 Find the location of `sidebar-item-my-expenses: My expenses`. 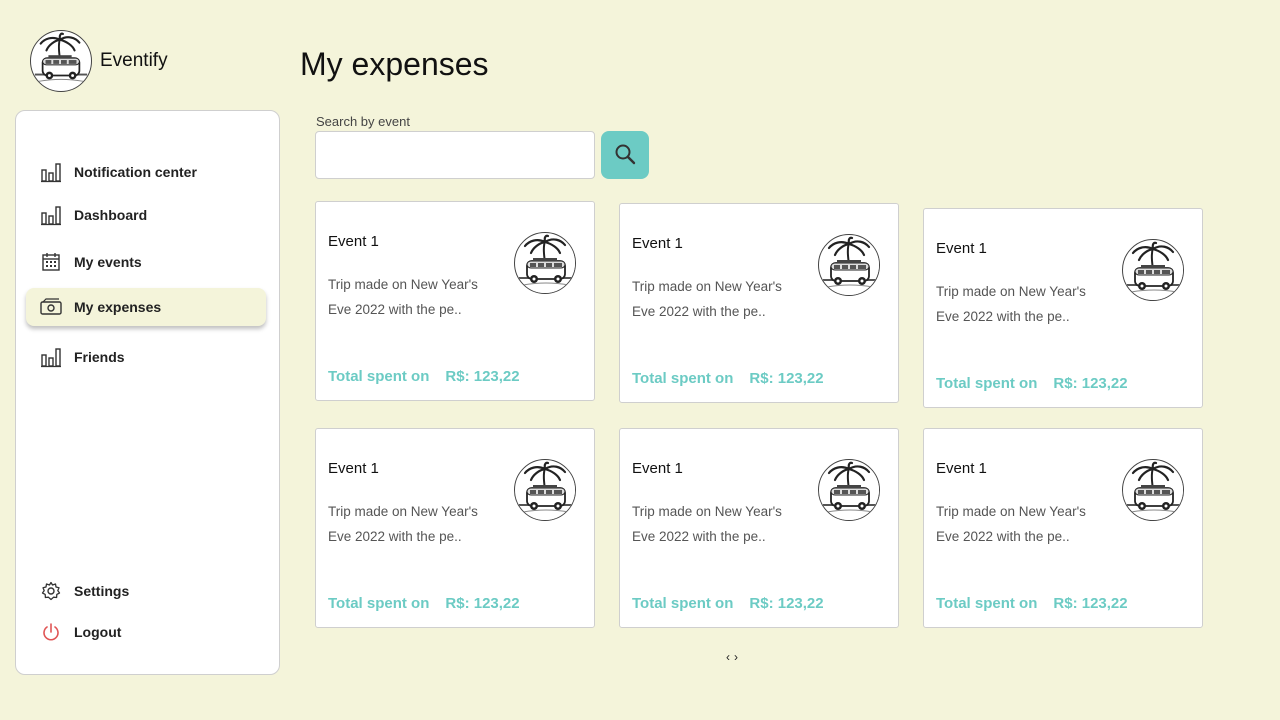

sidebar-item-my-expenses: My expenses is located at coordinates (146, 307).